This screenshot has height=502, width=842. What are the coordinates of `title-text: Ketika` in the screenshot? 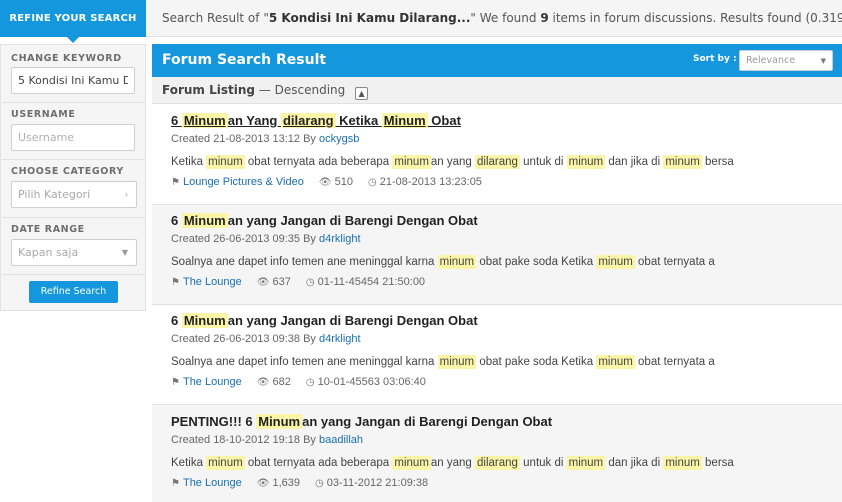 It's located at (358, 120).